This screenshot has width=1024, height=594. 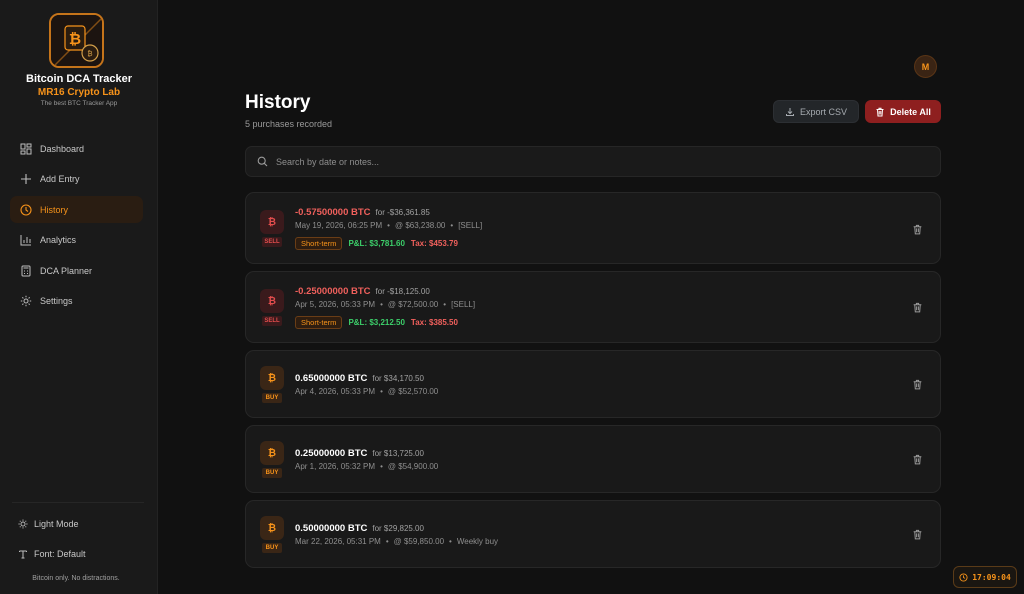 I want to click on entry-amount: 0.25000000 BTC, so click(x=331, y=453).